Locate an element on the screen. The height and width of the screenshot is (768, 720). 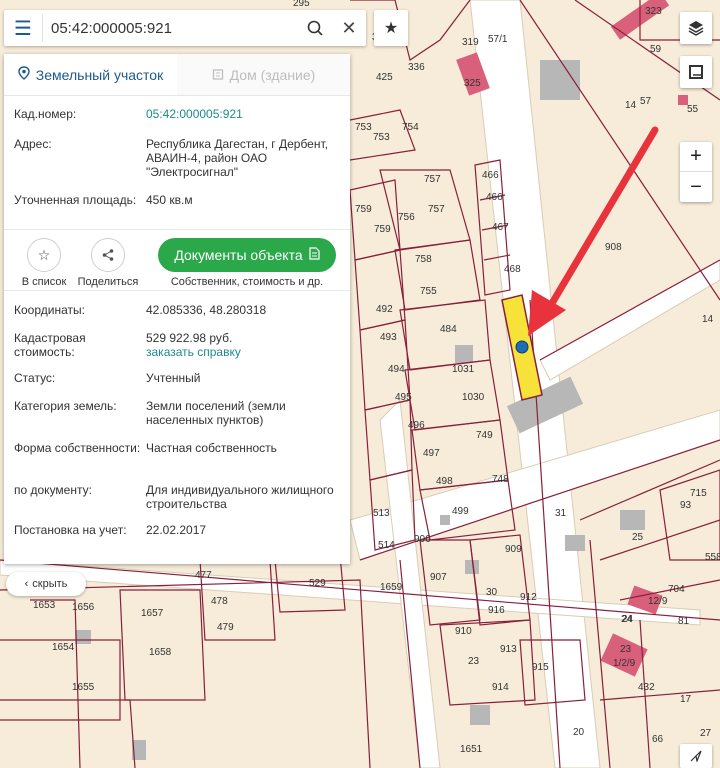
tab-label: Земельный участок is located at coordinates (99, 74).